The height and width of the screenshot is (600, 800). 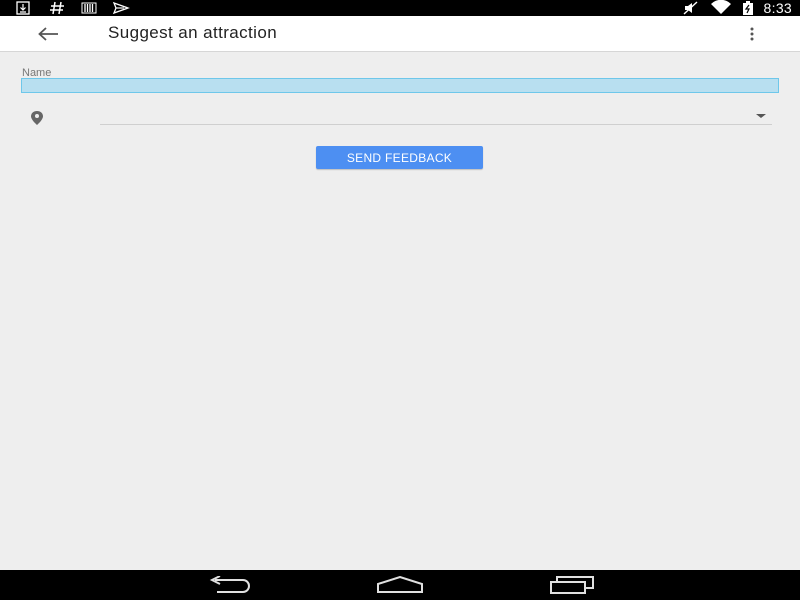 I want to click on page-title: Suggest an attraction, so click(x=193, y=32).